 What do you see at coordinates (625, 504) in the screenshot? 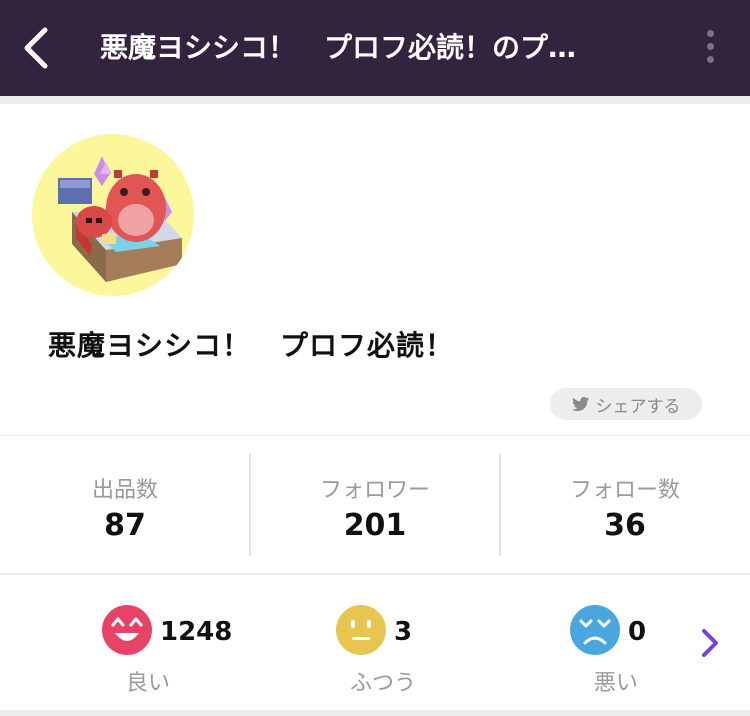
I see `stat-following: フォロー数 36` at bounding box center [625, 504].